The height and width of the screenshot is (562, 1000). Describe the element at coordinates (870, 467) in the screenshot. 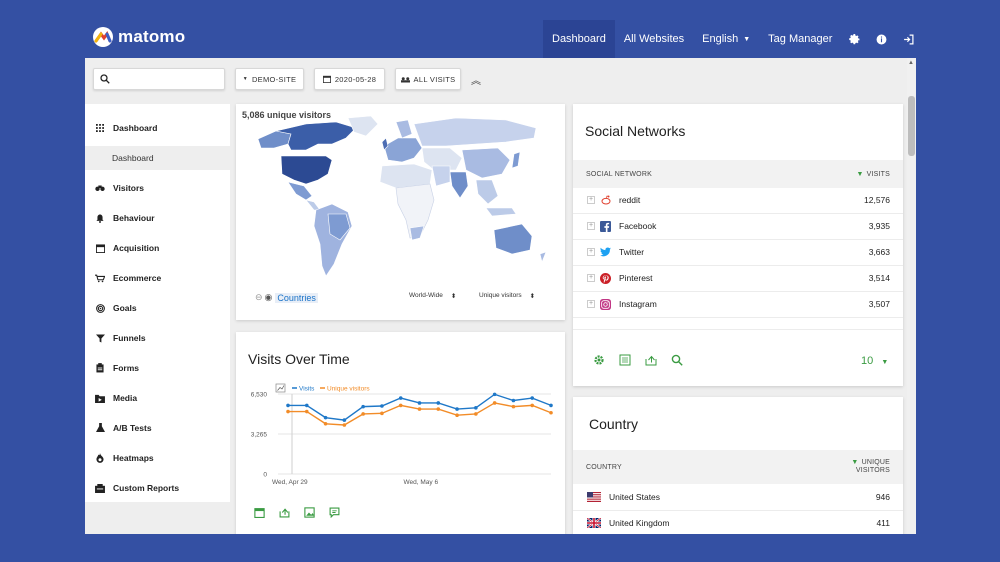

I see `column-header-unique-visitors: ▼ UNIQUE VISITORS` at that location.